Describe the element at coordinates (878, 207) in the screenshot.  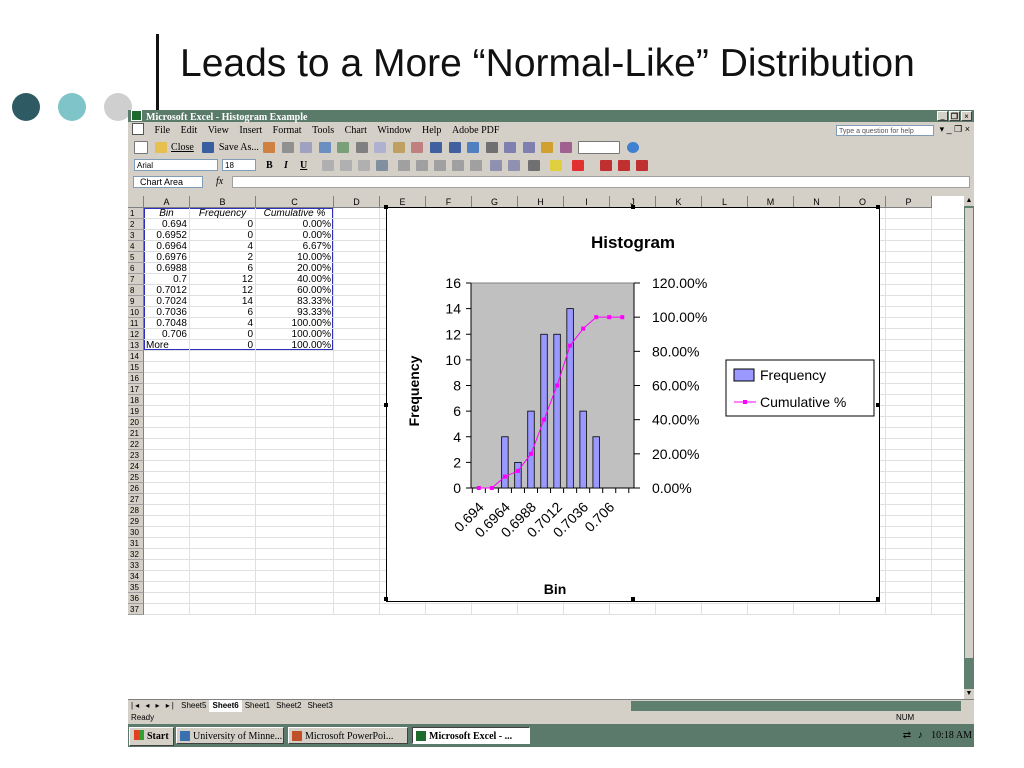
I see `chart-handle-tr` at that location.